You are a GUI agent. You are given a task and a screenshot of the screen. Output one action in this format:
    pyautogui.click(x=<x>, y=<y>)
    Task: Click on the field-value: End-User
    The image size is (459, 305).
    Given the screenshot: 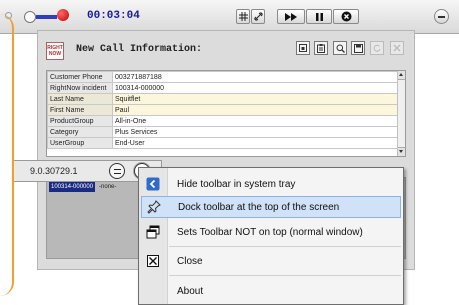 What is the action you would take?
    pyautogui.click(x=255, y=143)
    